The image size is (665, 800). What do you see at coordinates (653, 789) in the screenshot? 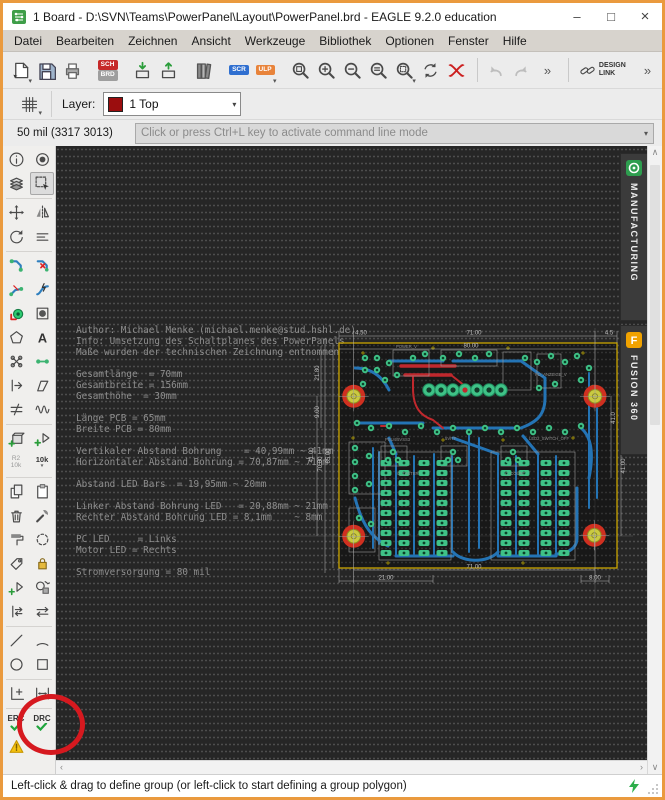
I see `resize-grip` at bounding box center [653, 789].